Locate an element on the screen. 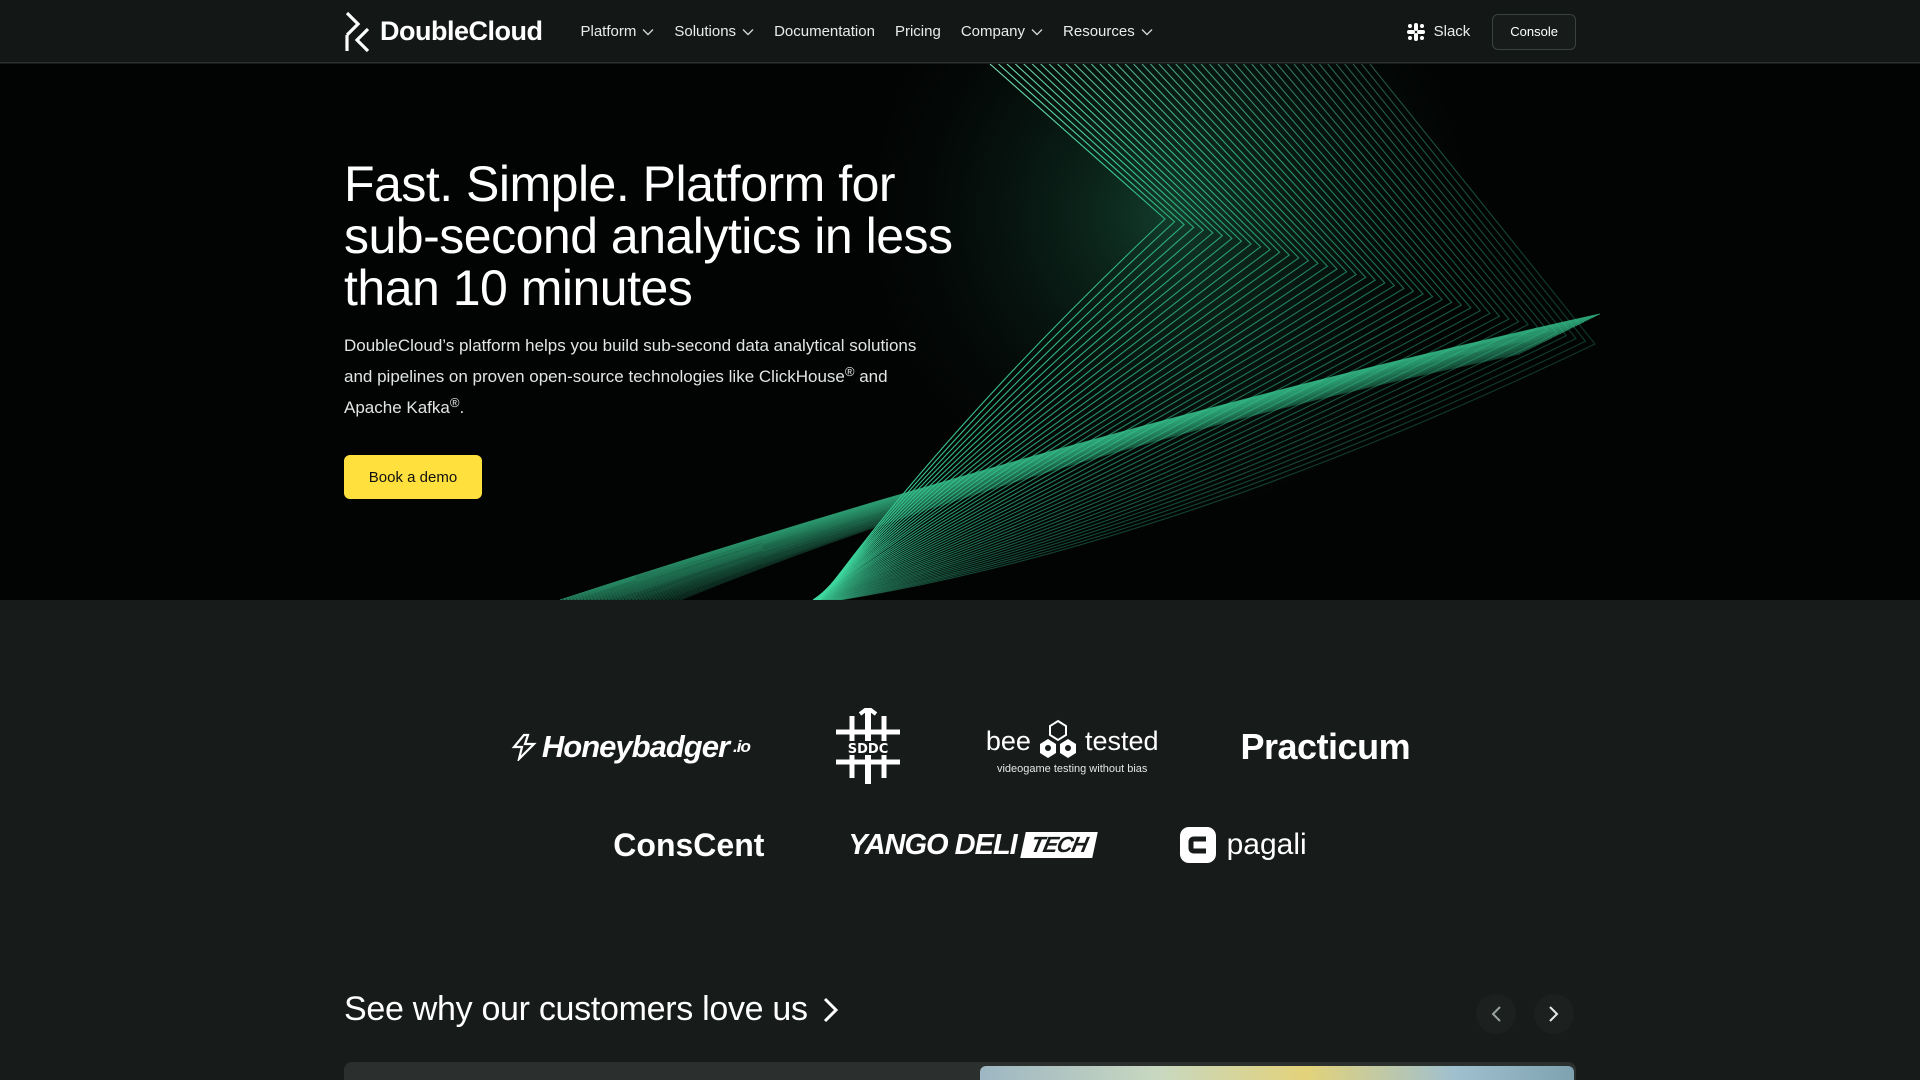  nav-item-label: Documentation is located at coordinates (824, 31).